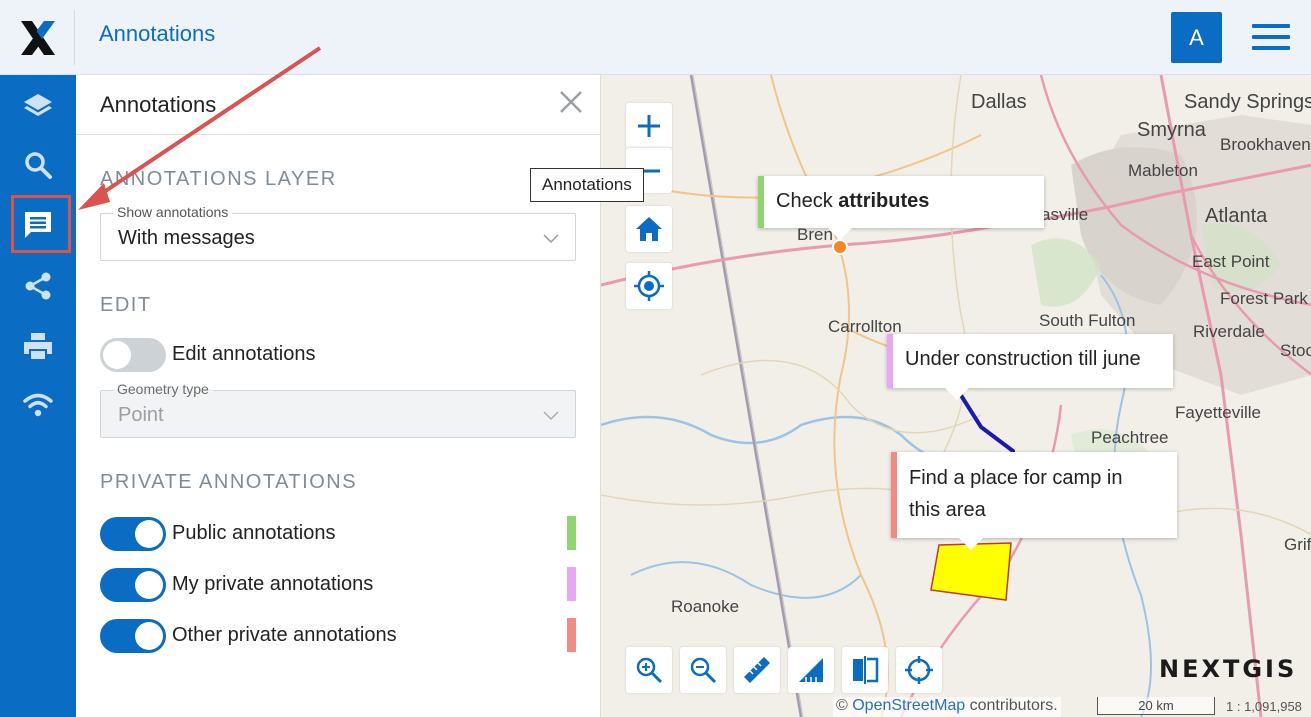 The width and height of the screenshot is (1311, 717). What do you see at coordinates (338, 409) in the screenshot?
I see `geometry-type-select: Geometry type Point` at bounding box center [338, 409].